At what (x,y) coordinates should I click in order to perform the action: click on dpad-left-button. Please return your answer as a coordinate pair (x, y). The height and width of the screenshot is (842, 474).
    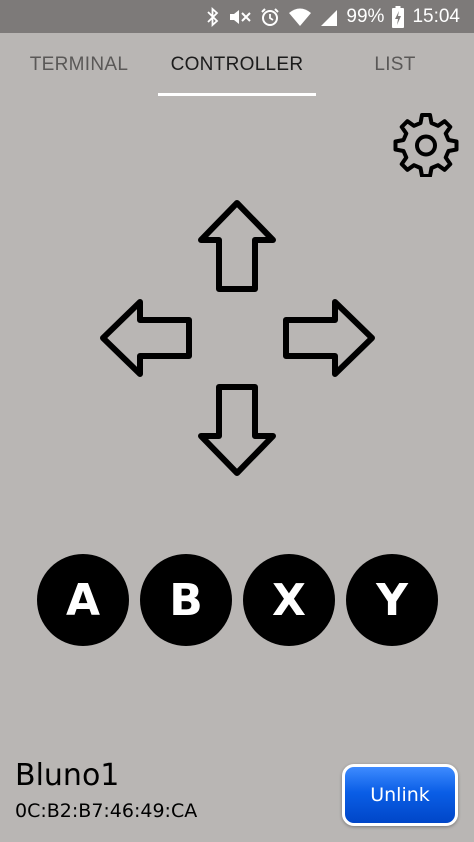
    Looking at the image, I should click on (146, 338).